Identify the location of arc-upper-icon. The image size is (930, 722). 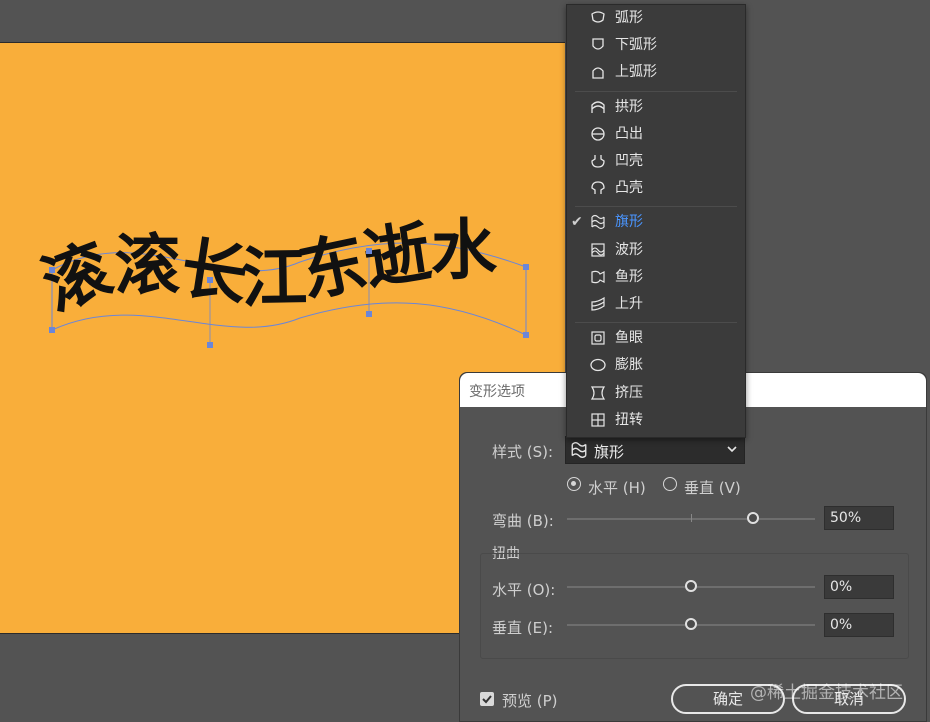
(598, 73).